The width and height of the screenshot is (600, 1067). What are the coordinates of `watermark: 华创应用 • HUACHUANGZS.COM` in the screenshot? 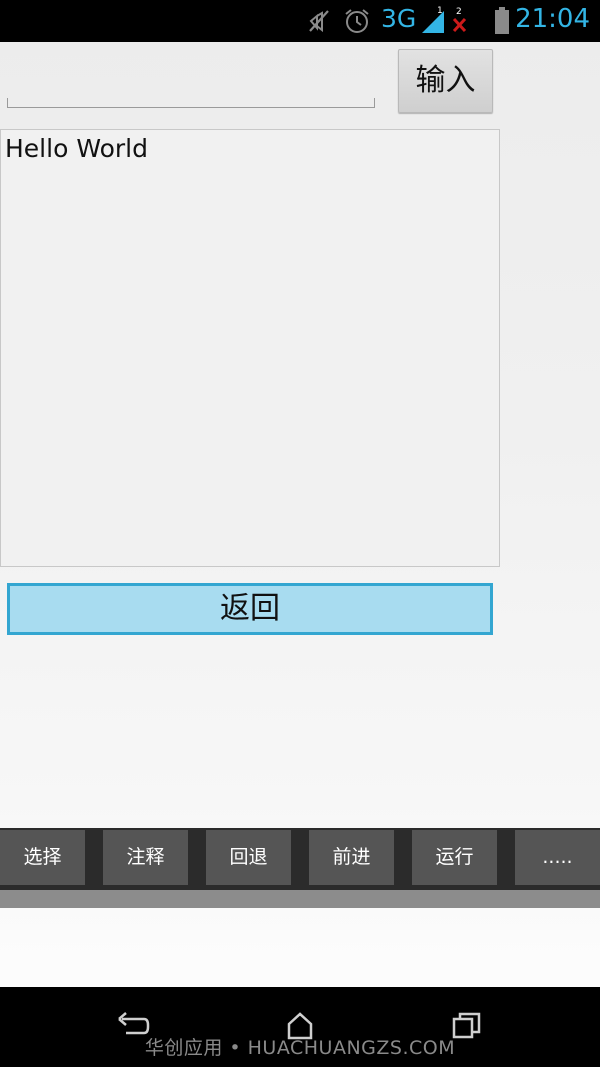 It's located at (300, 1048).